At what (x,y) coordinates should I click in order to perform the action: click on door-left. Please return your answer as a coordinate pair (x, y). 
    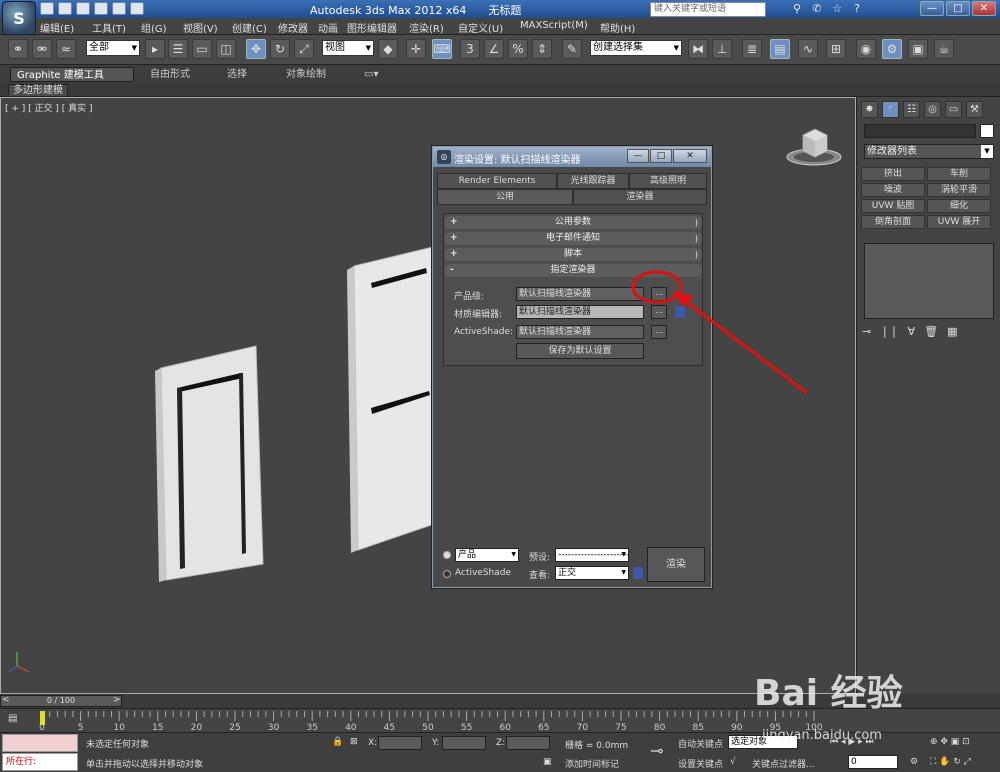
    Looking at the image, I should click on (209, 463).